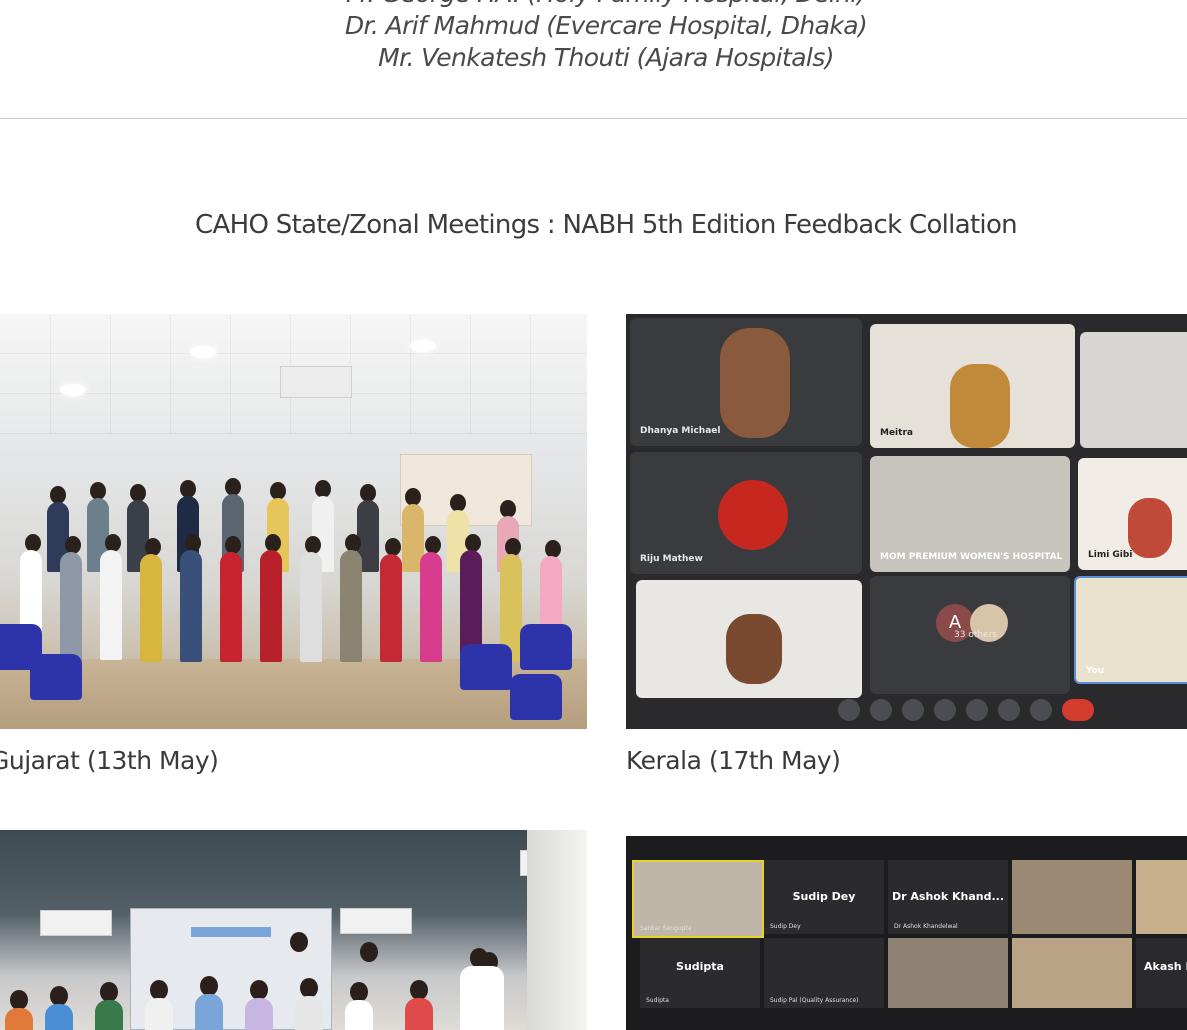 The width and height of the screenshot is (1187, 1030). Describe the element at coordinates (814, 1000) in the screenshot. I see `participant-name: Sudip Pal (Quality Assurance)` at that location.